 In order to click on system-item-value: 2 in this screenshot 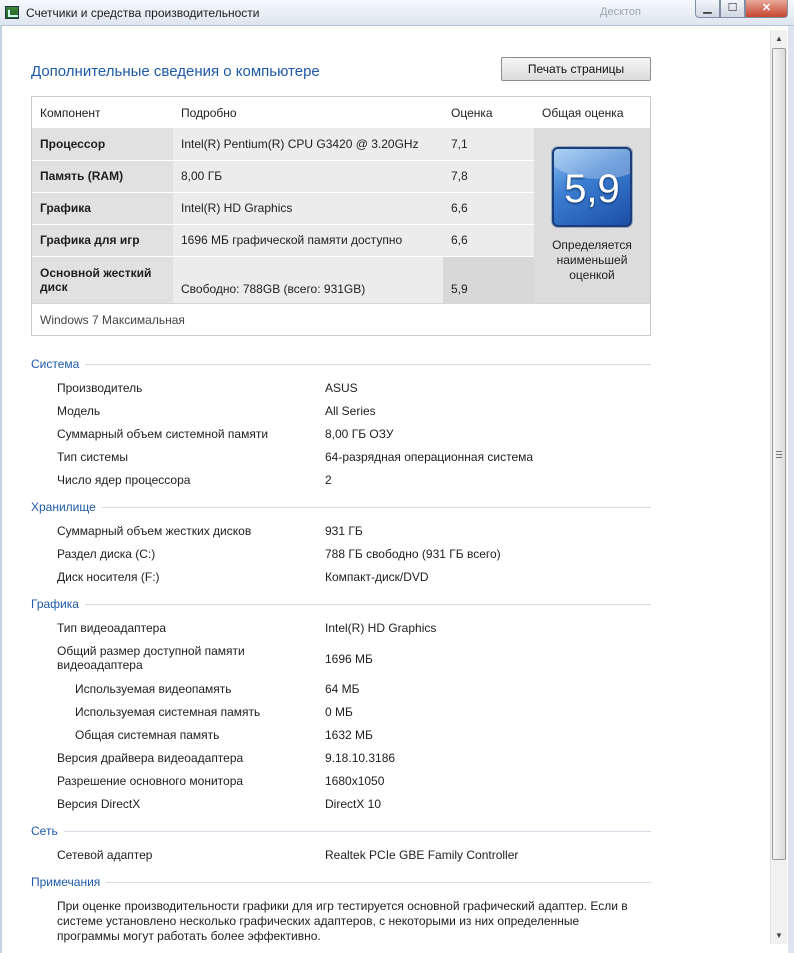, I will do `click(328, 480)`.